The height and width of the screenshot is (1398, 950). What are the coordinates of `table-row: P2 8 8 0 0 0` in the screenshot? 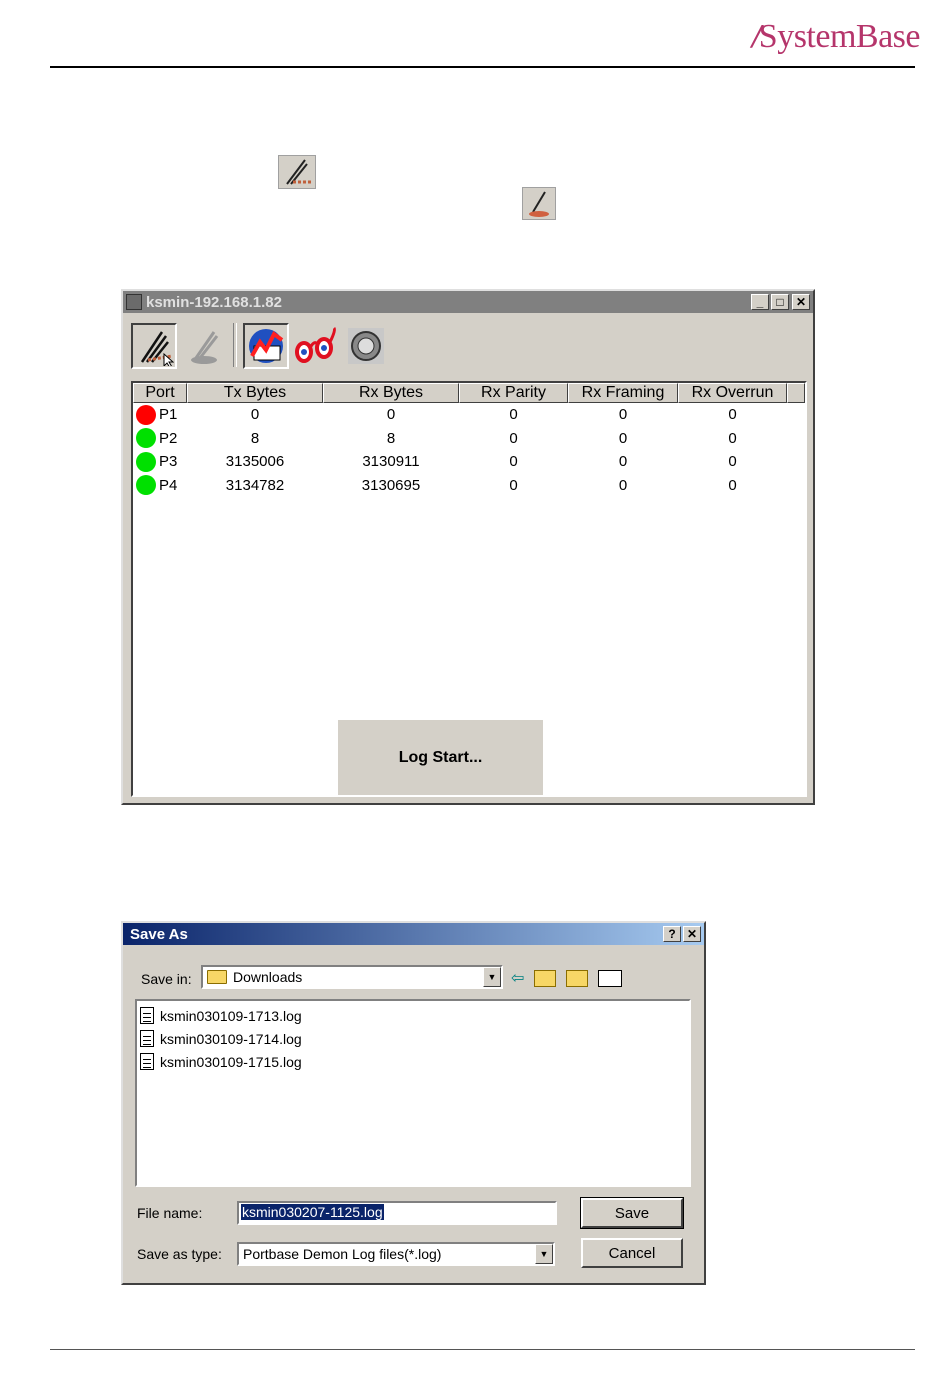 It's located at (469, 439).